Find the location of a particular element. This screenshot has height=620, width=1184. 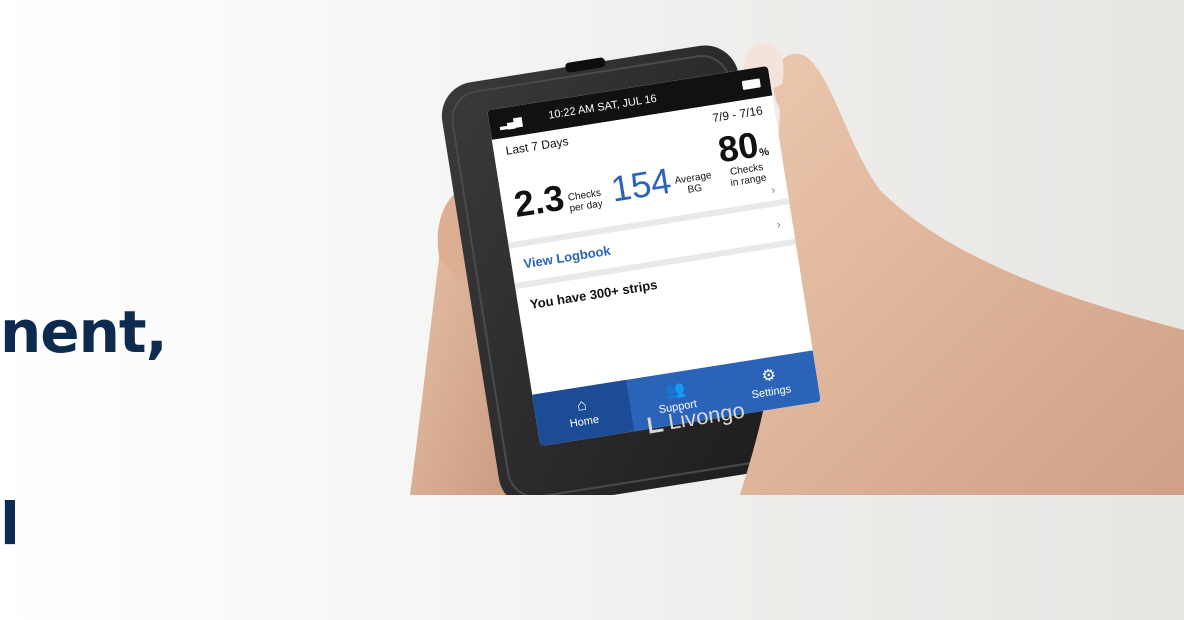

period-label: Last 7 Days is located at coordinates (537, 146).